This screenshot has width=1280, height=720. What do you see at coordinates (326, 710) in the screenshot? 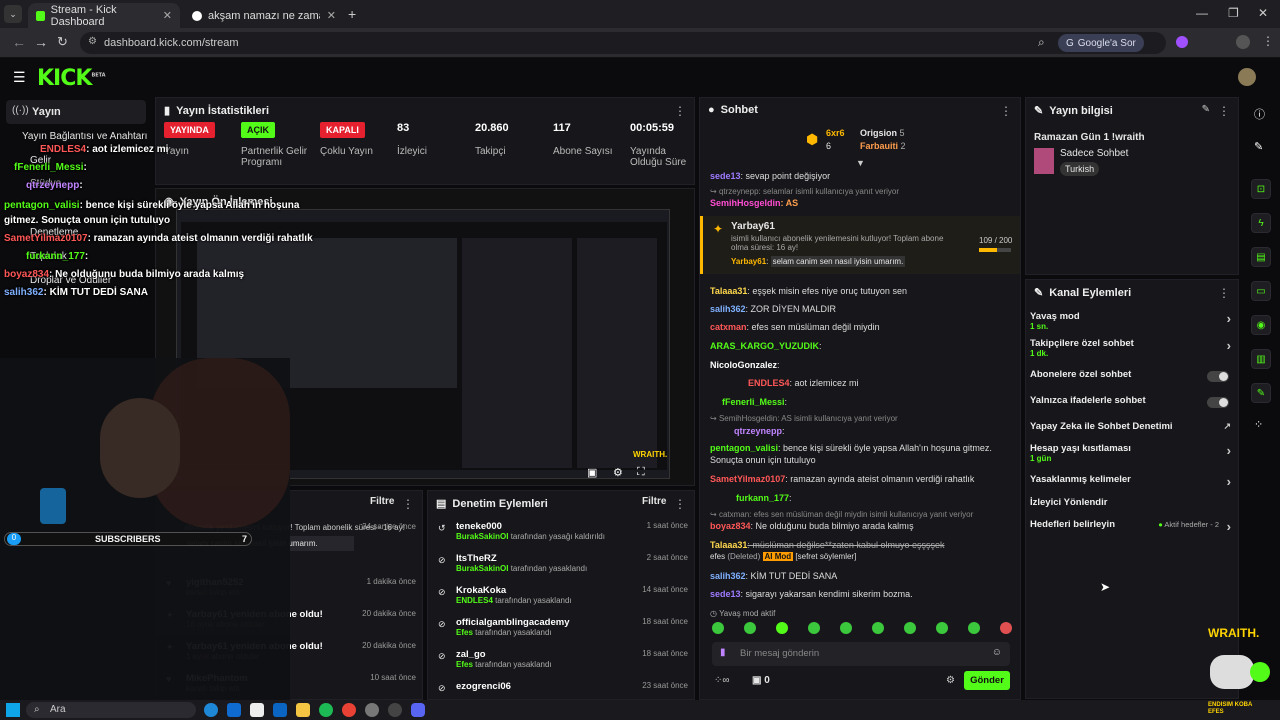
I see `spotify-icon` at bounding box center [326, 710].